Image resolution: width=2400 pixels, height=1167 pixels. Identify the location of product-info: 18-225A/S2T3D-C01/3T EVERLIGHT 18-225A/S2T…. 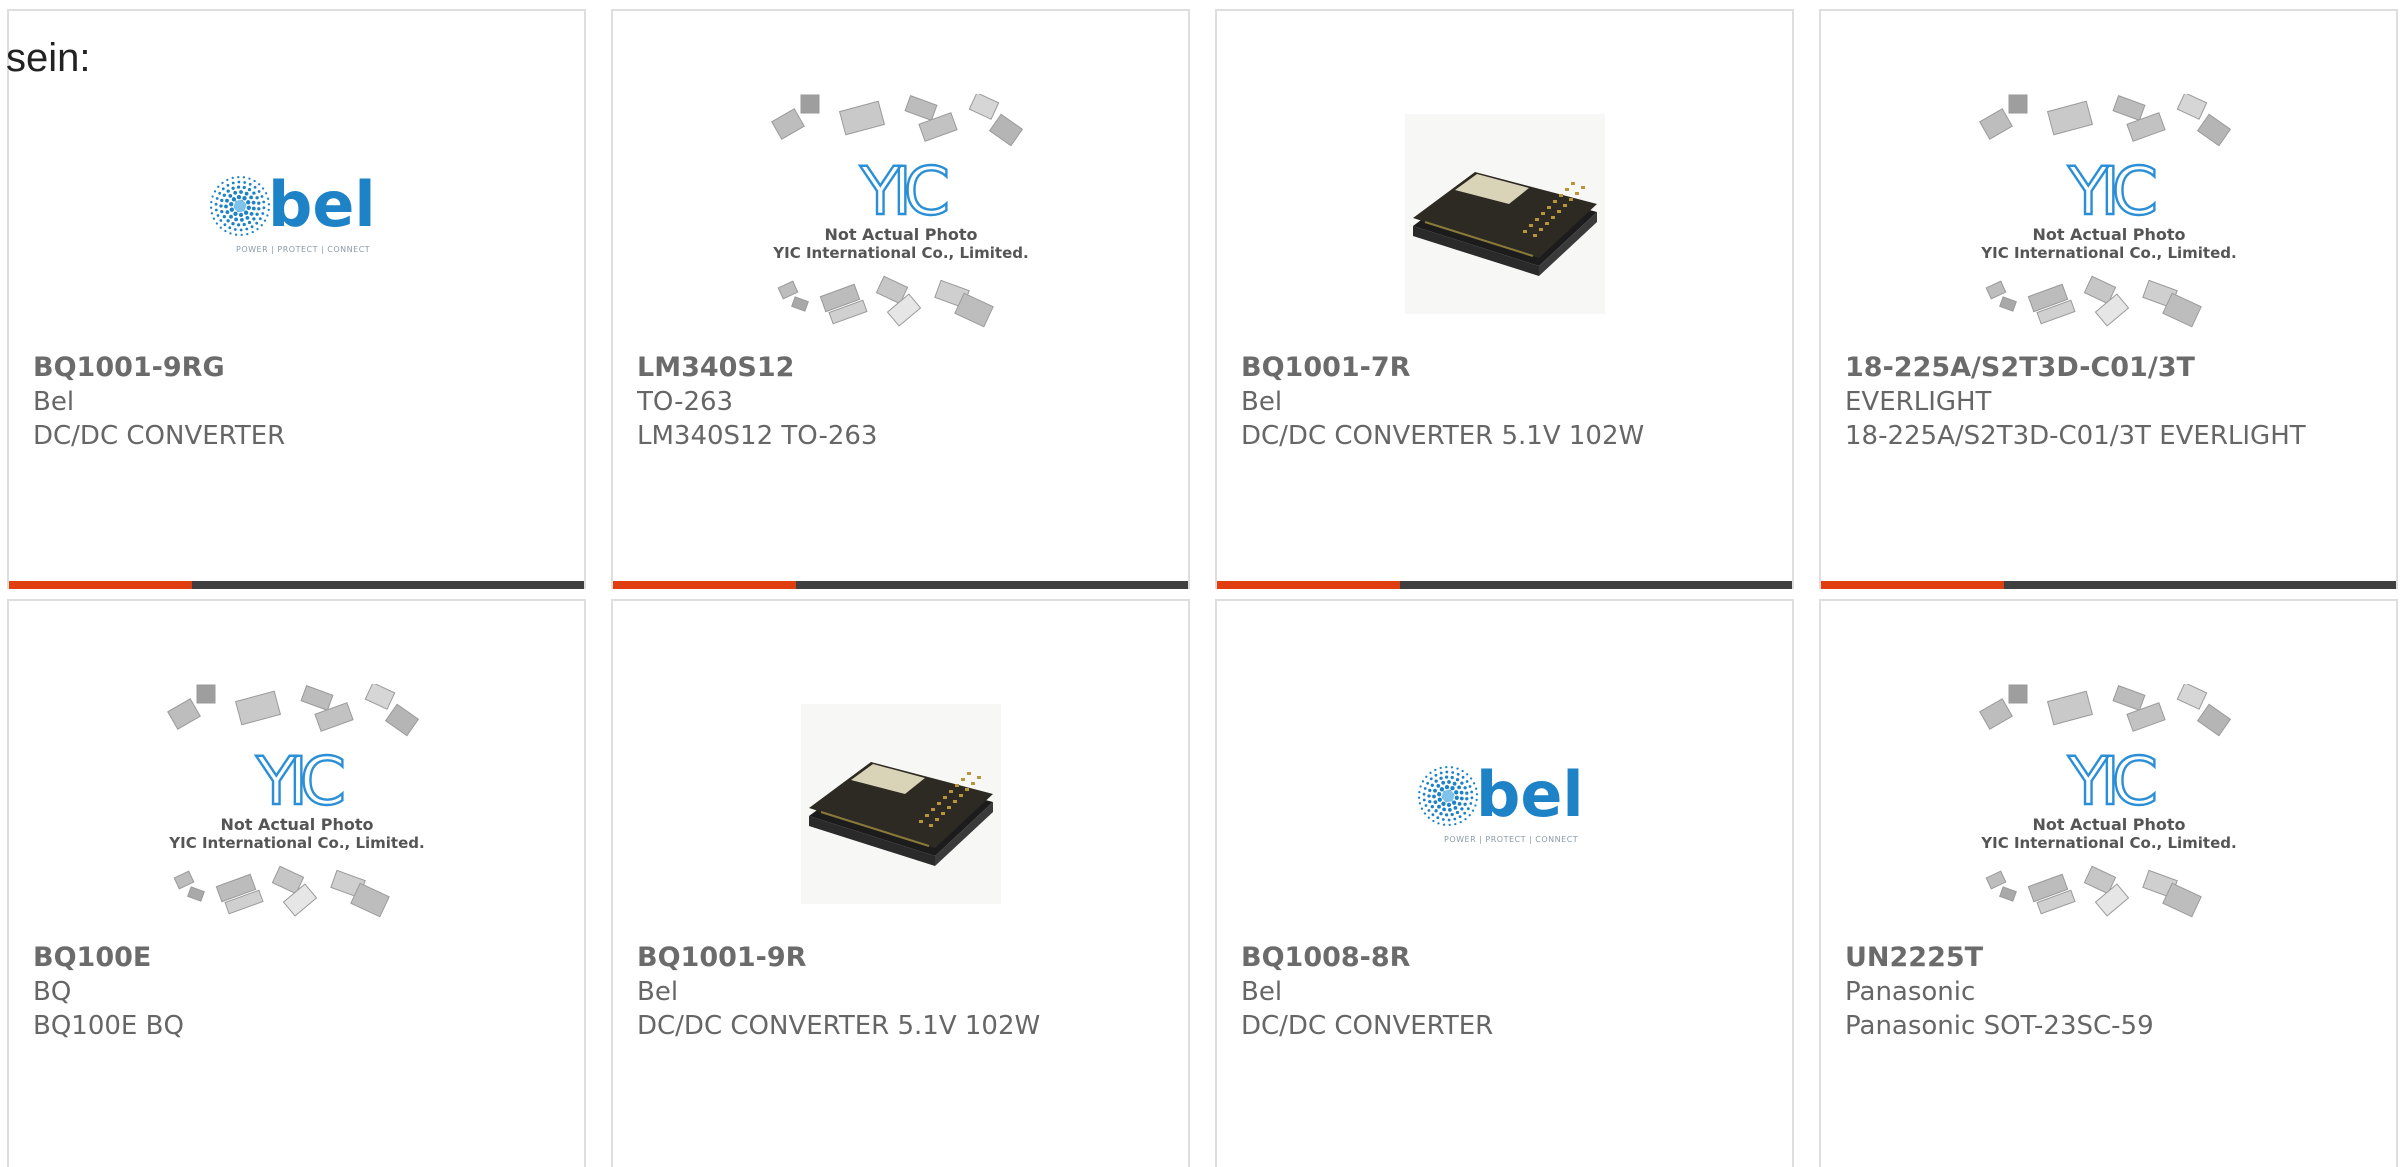
(2110, 402).